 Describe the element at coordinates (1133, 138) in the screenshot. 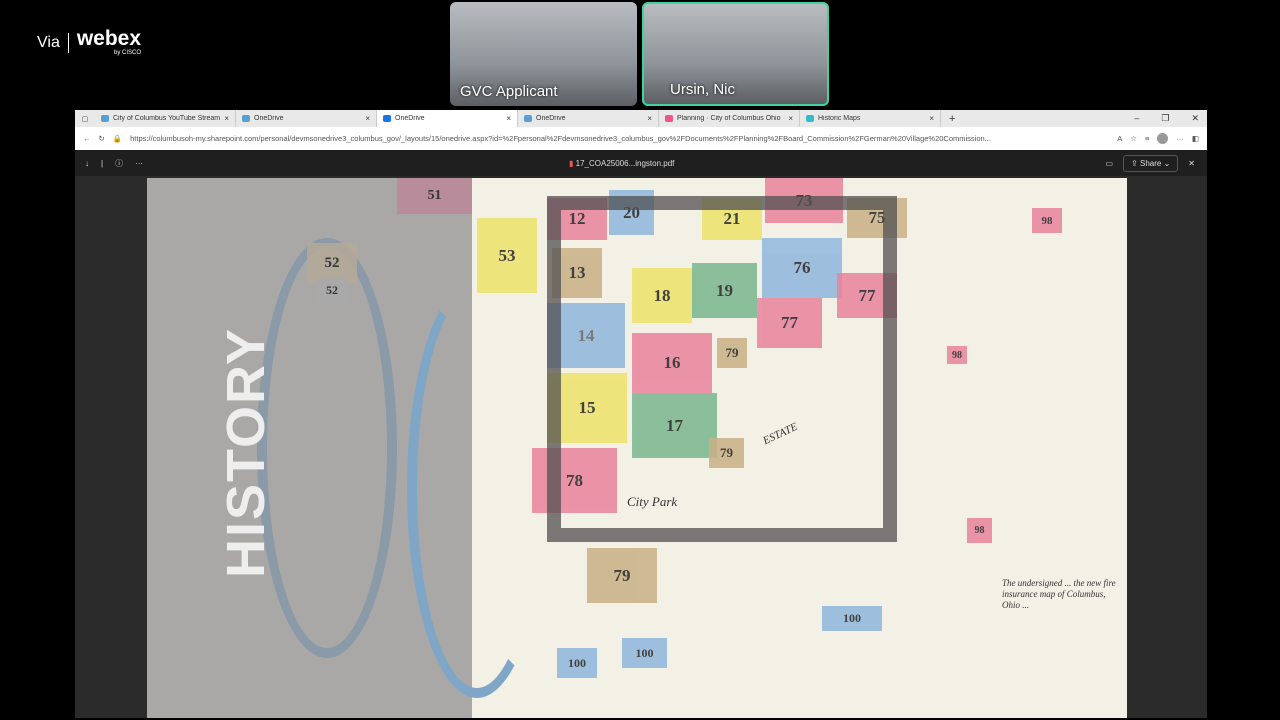

I see `favorite-icon: ☆` at that location.